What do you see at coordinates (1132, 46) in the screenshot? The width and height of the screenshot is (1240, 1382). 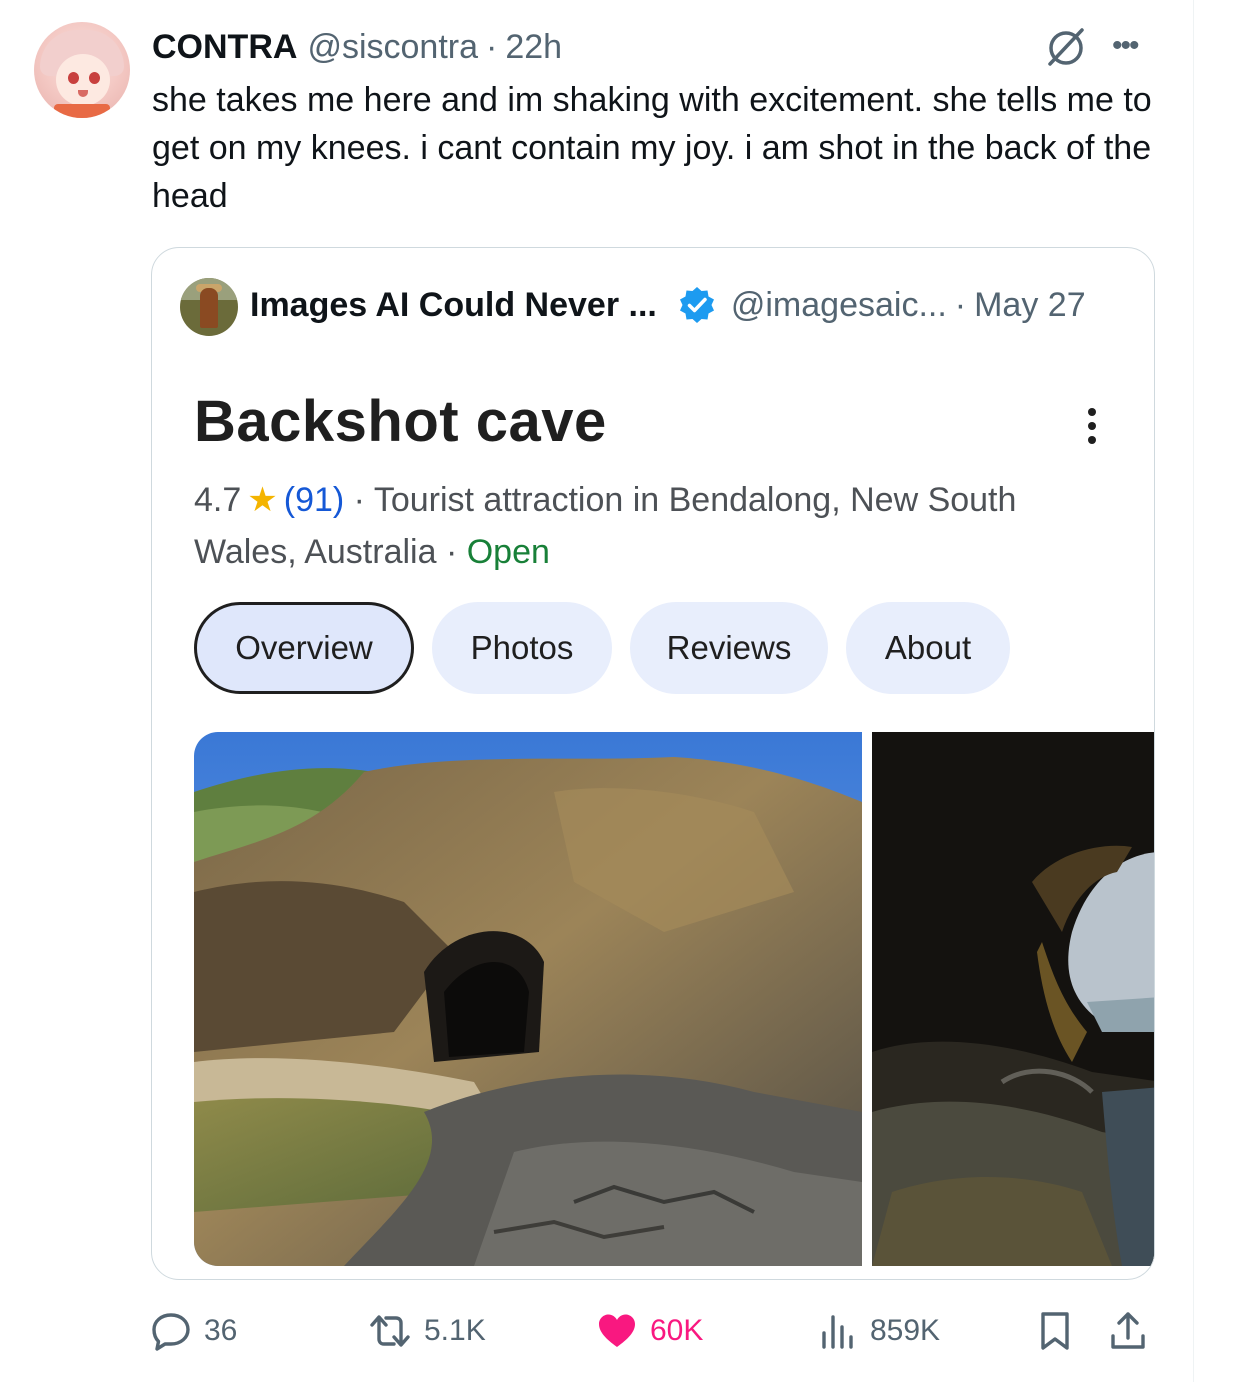 I see `more-icon: •••` at bounding box center [1132, 46].